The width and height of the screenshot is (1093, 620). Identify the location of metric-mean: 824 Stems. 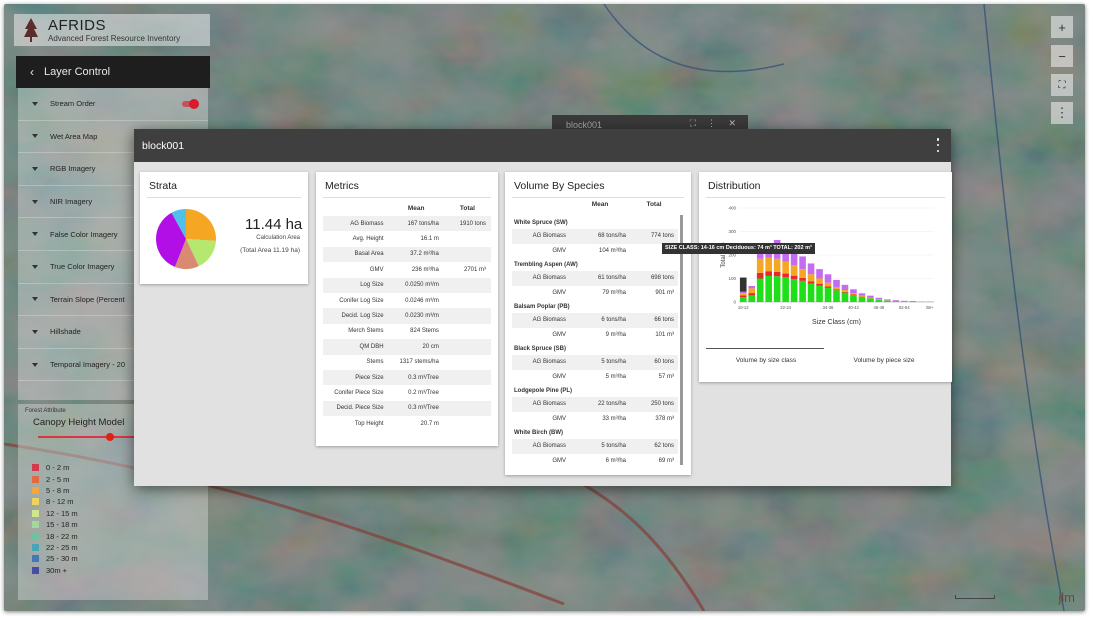
(424, 331).